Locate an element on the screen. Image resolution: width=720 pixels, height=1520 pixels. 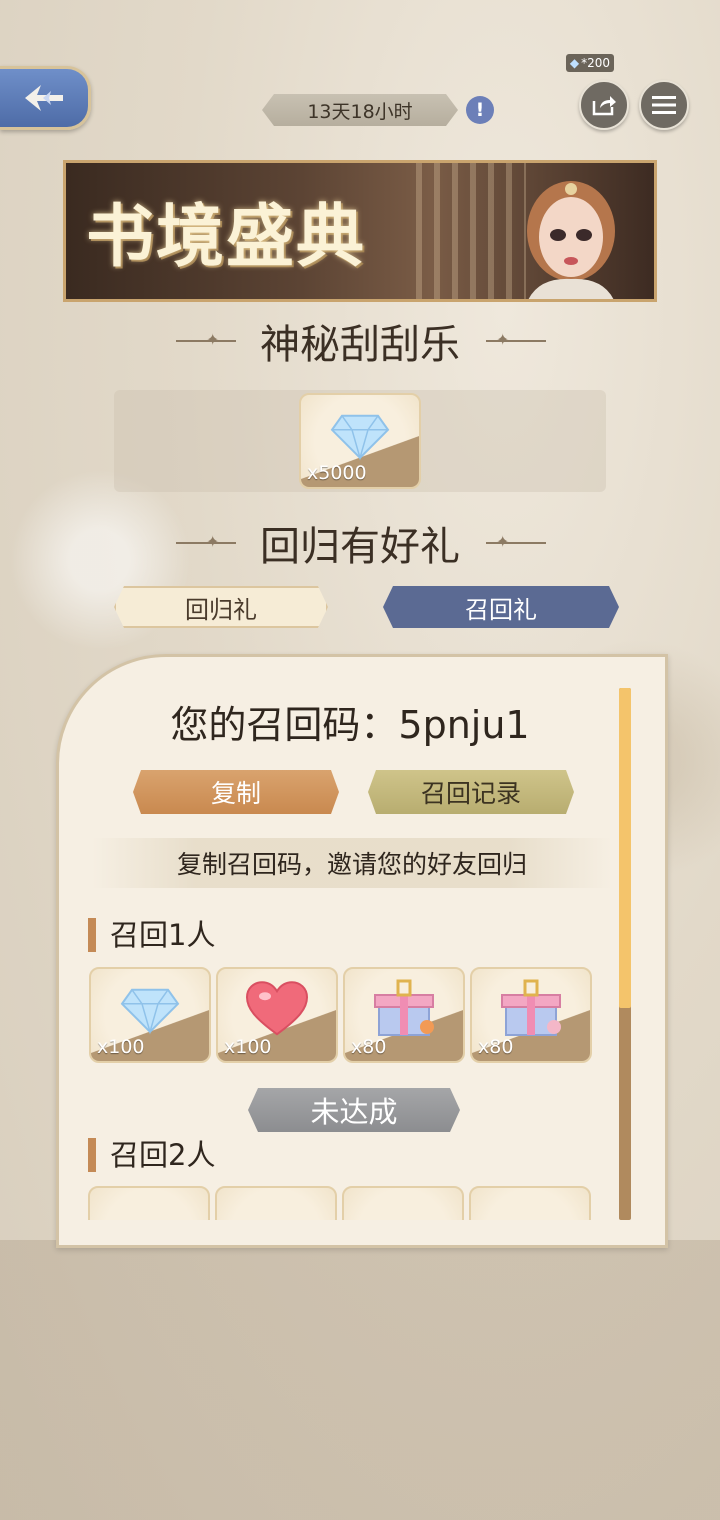
recall-record-button: 召回记录 is located at coordinates (471, 792).